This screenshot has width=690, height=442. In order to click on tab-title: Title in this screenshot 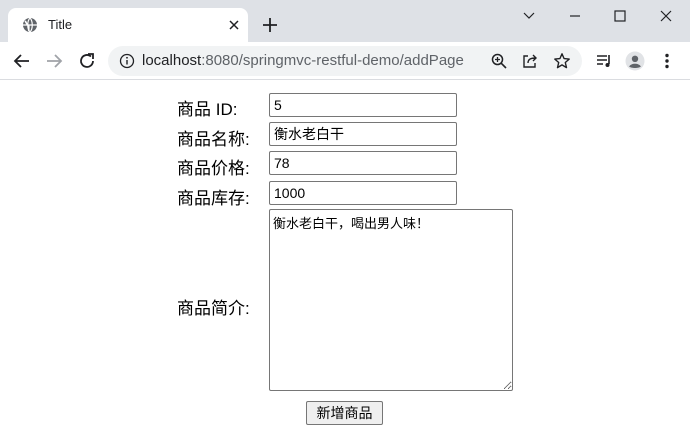, I will do `click(60, 24)`.